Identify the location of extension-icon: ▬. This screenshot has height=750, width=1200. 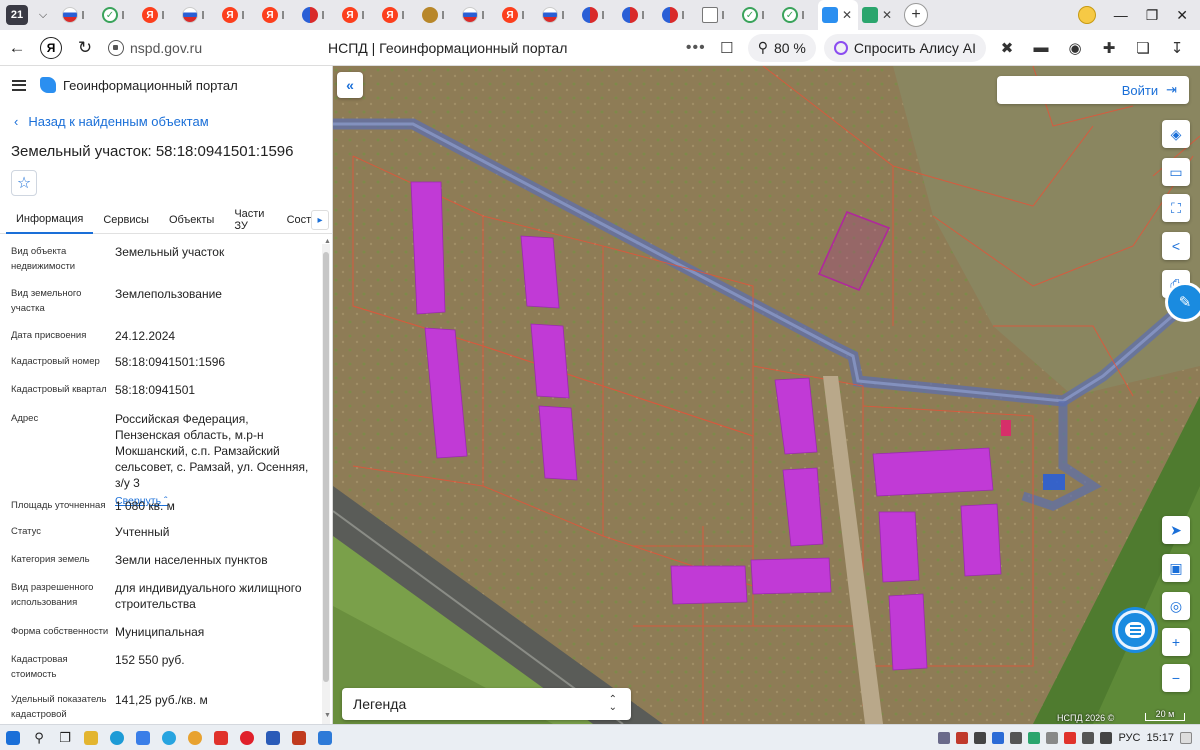
(1041, 47).